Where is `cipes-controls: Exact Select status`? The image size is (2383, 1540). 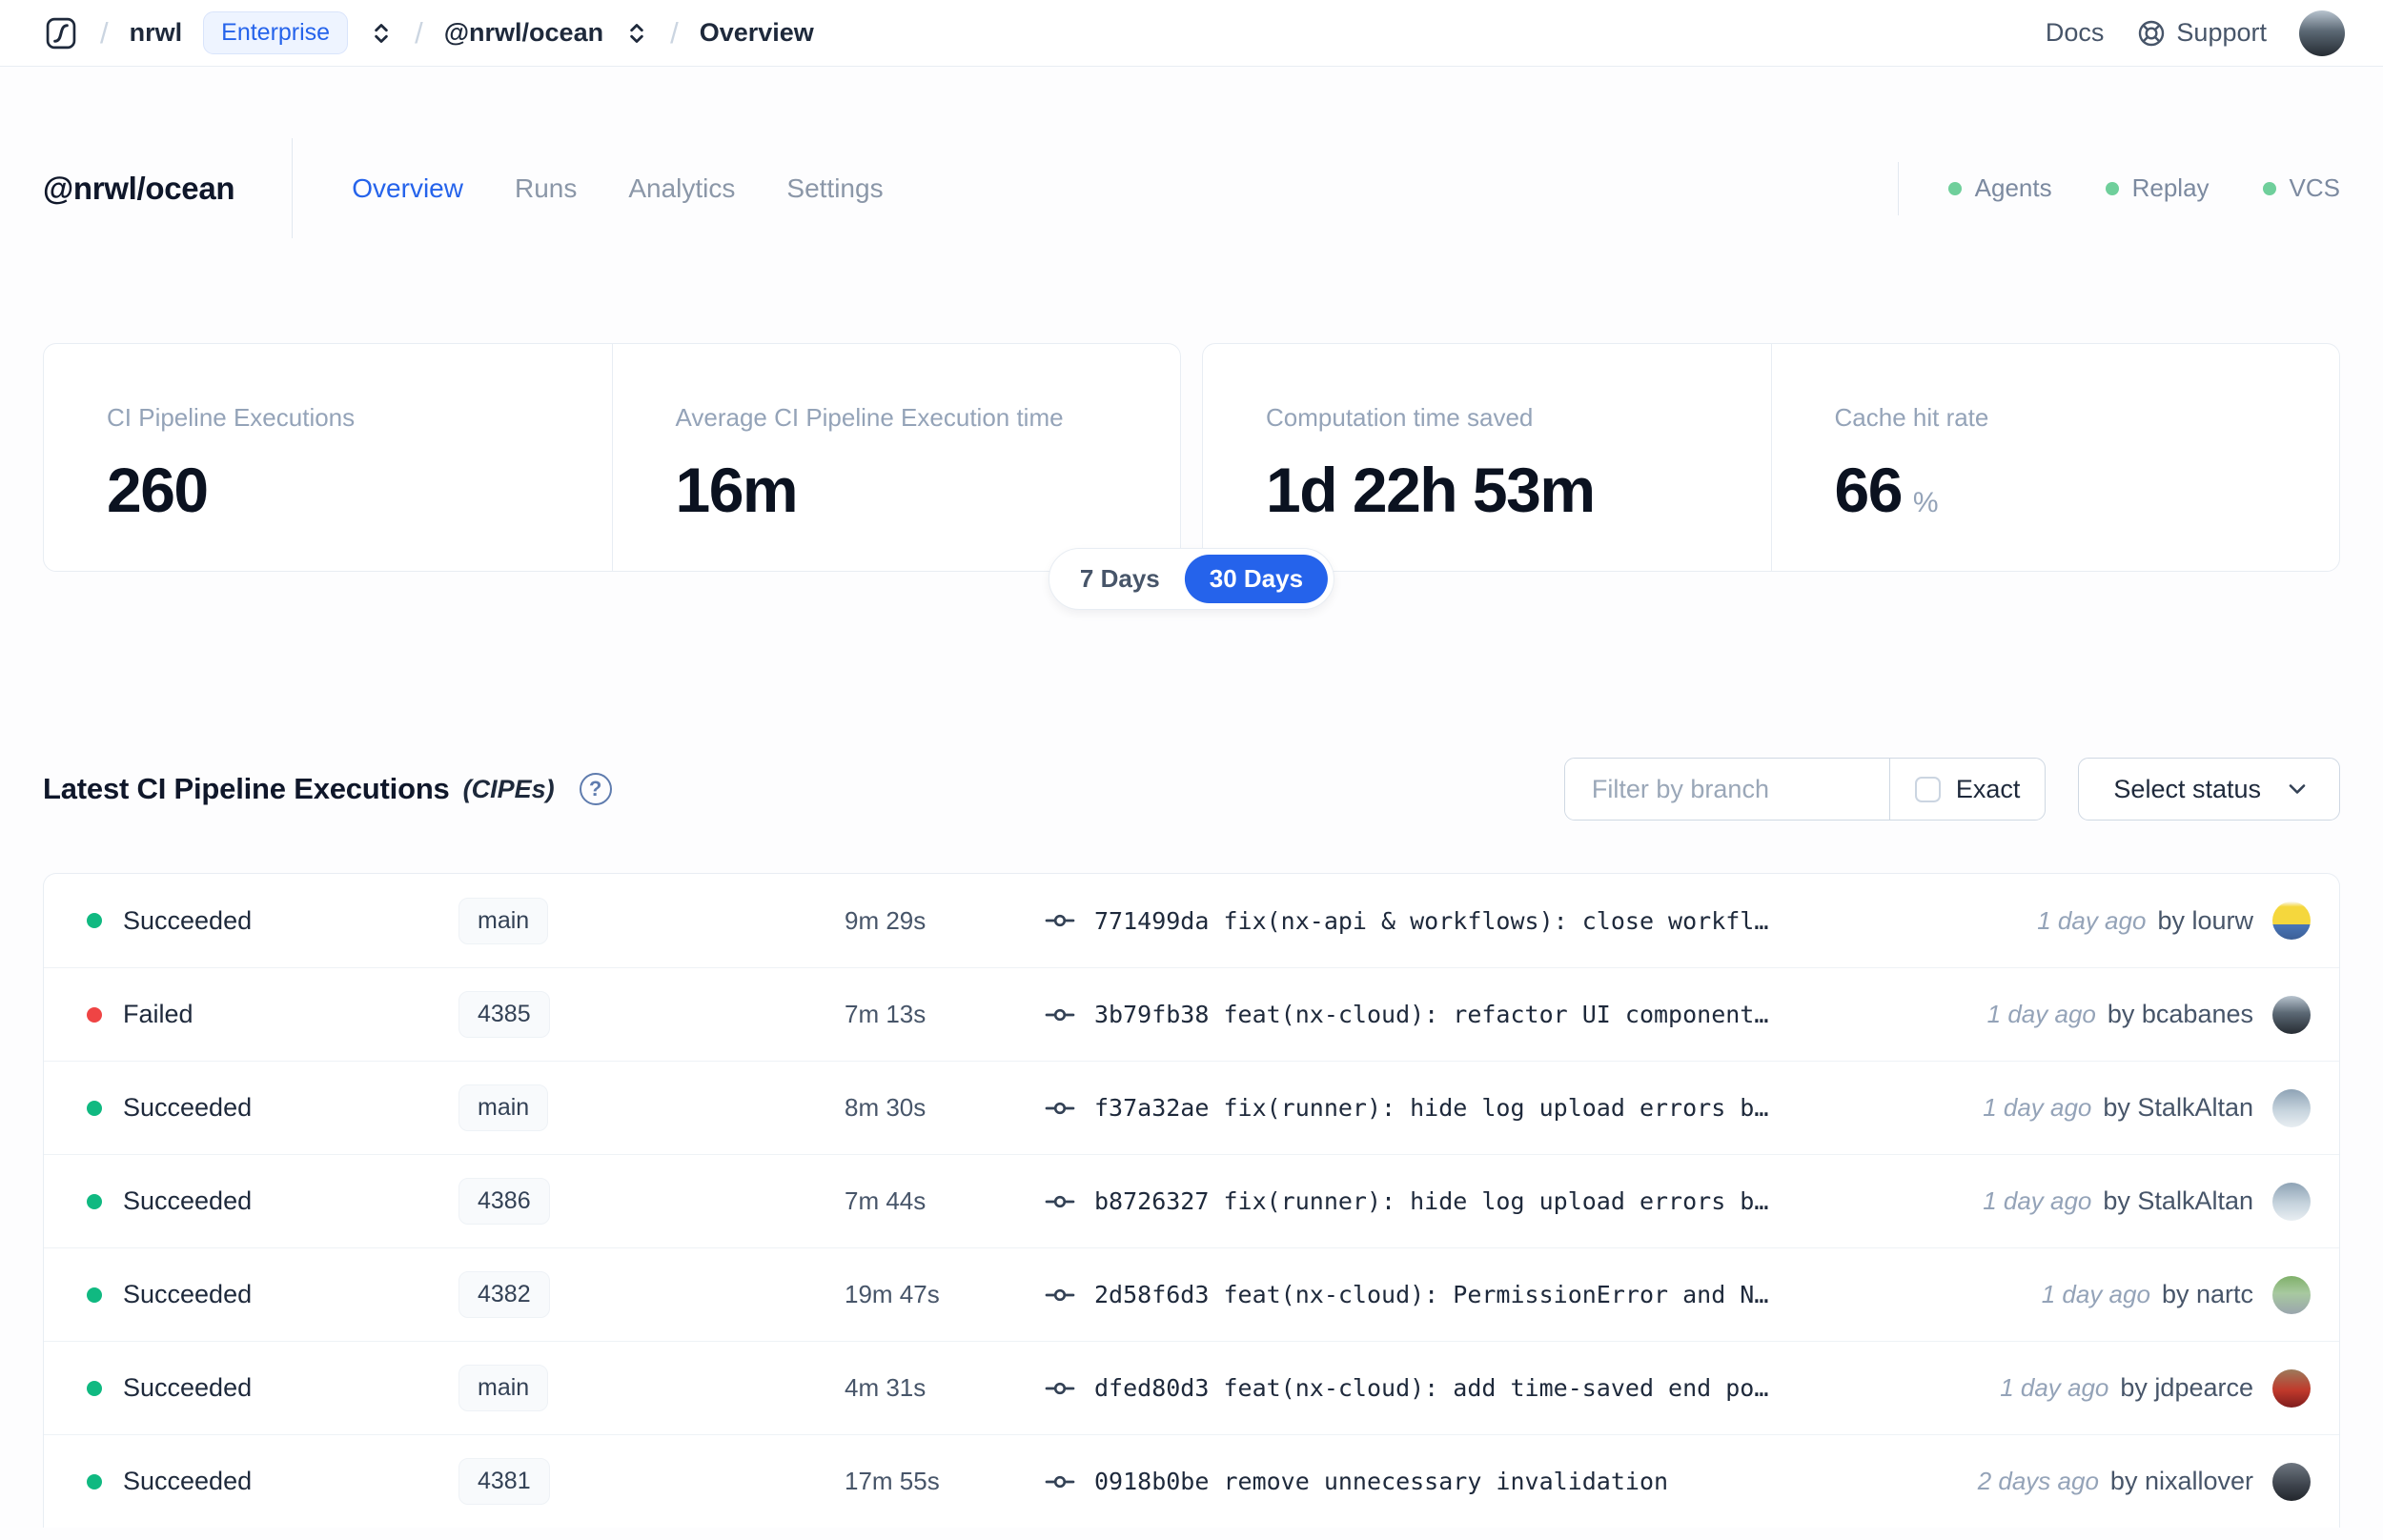 cipes-controls: Exact Select status is located at coordinates (1952, 789).